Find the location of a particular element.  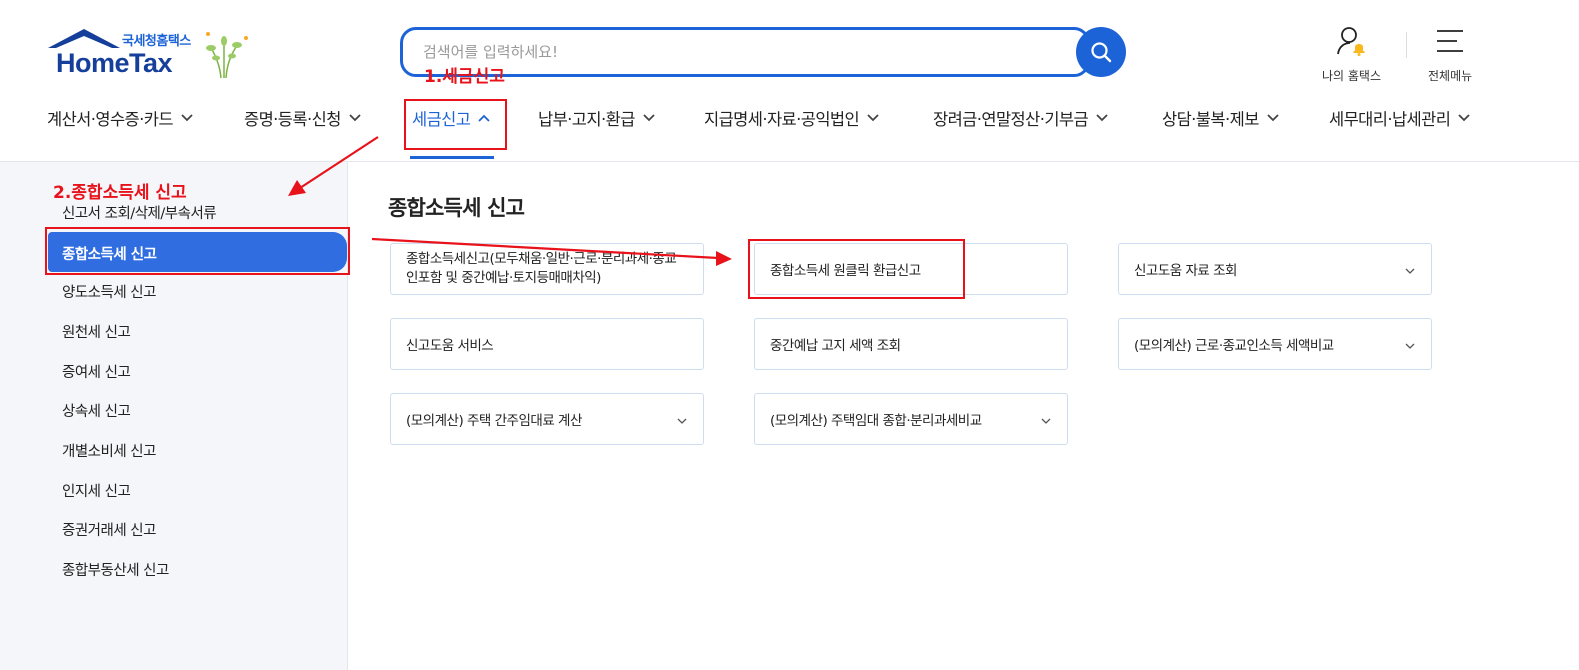

lnb-item-global-income-tax: 종합소득세 신고 is located at coordinates (197, 252).